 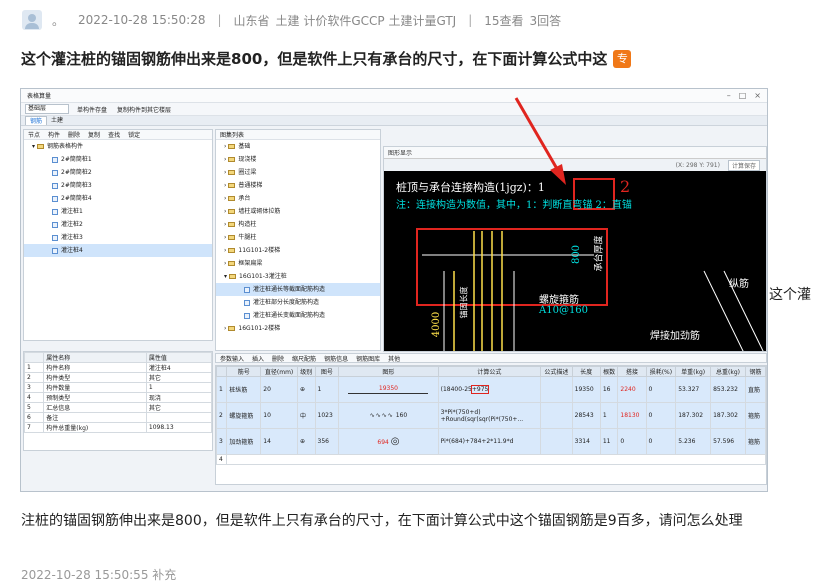 What do you see at coordinates (178, 397) in the screenshot?
I see `prop-value: 现浇` at bounding box center [178, 397].